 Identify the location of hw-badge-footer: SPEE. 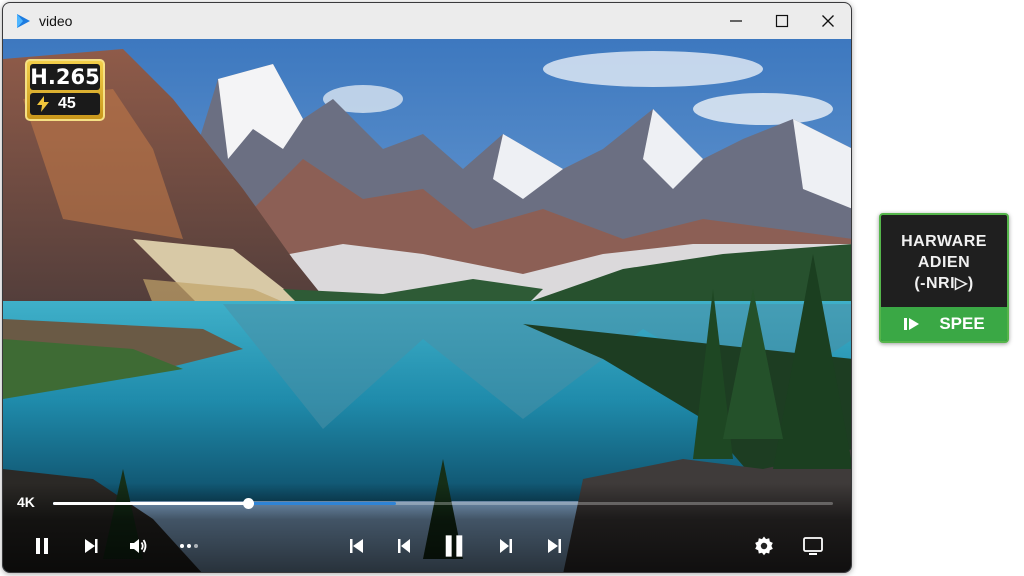
(944, 324).